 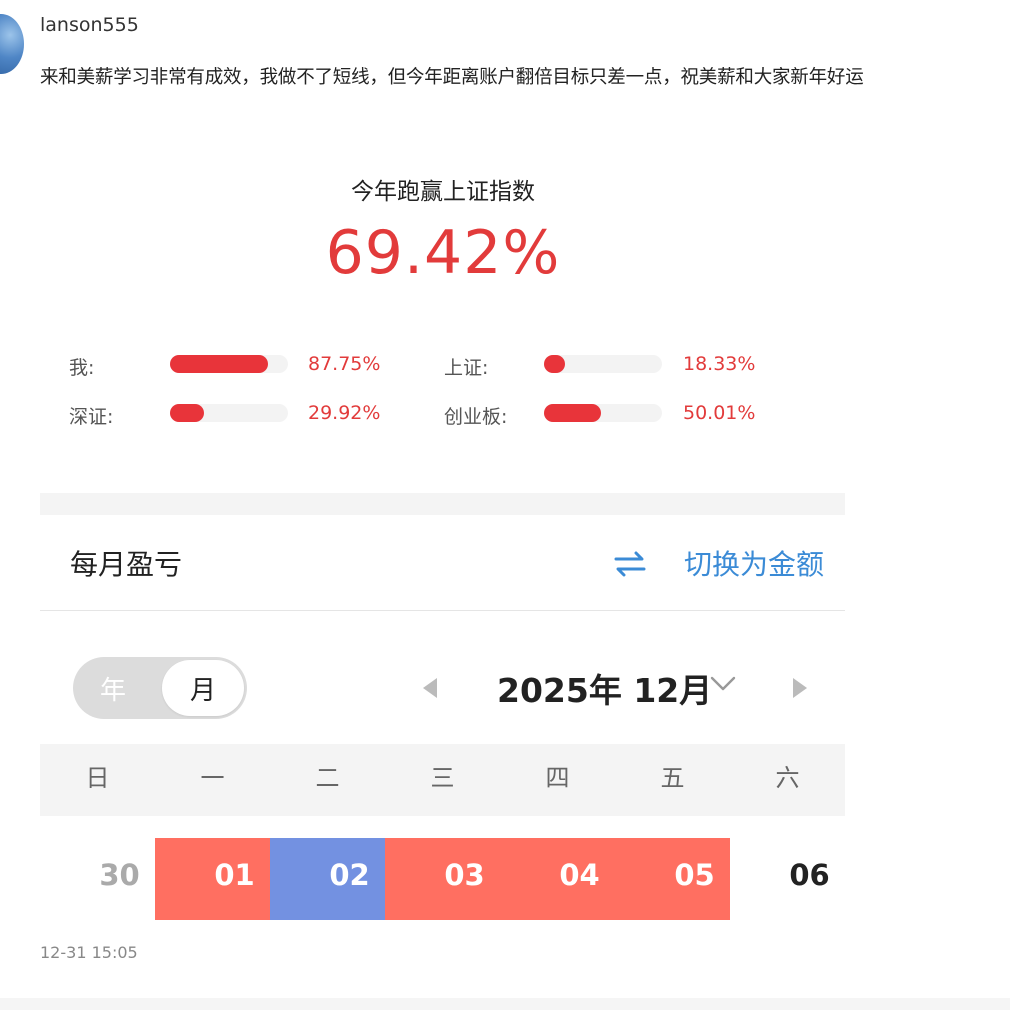 What do you see at coordinates (89, 952) in the screenshot?
I see `post-timestamp: 12-31 15:05` at bounding box center [89, 952].